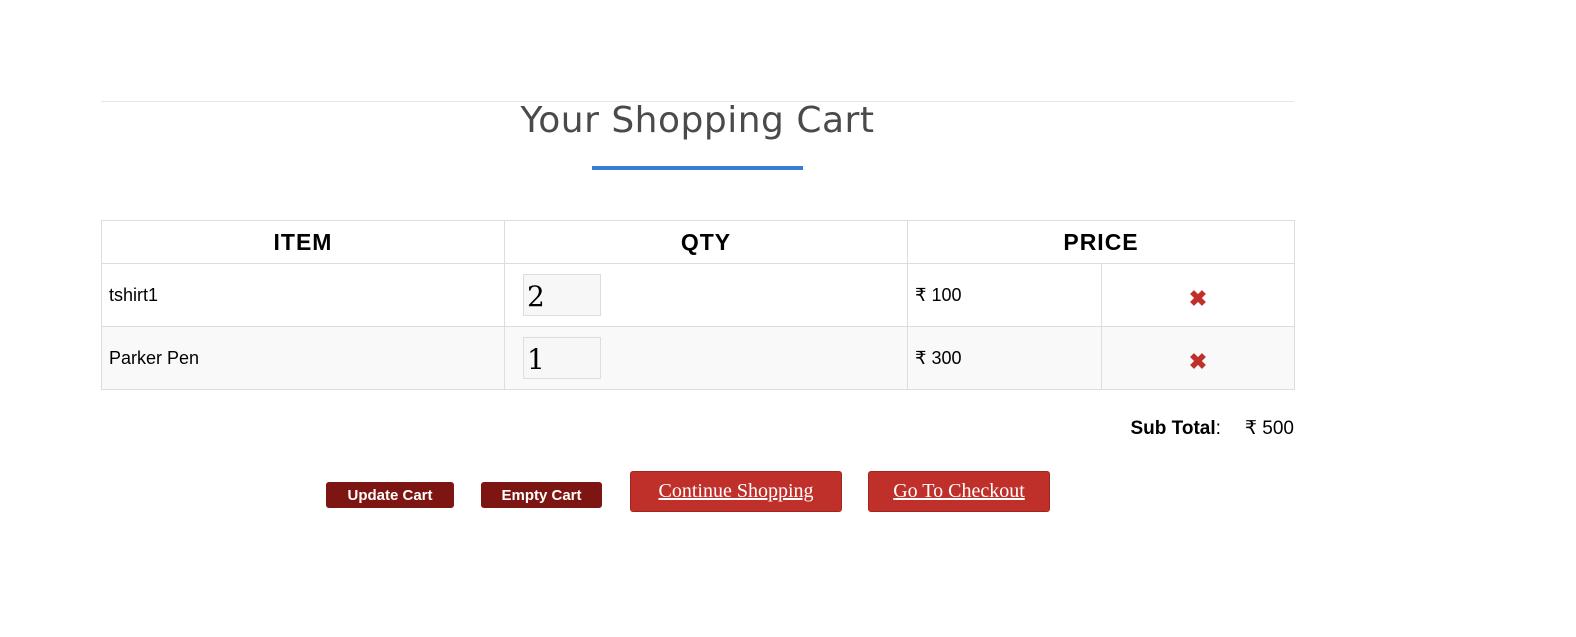  I want to click on title-underline, so click(697, 168).